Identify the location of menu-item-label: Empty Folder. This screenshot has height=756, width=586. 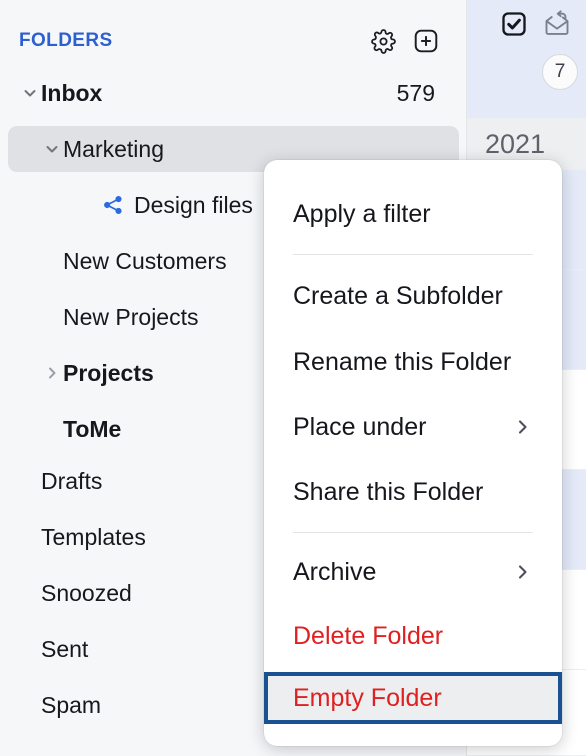
(367, 697).